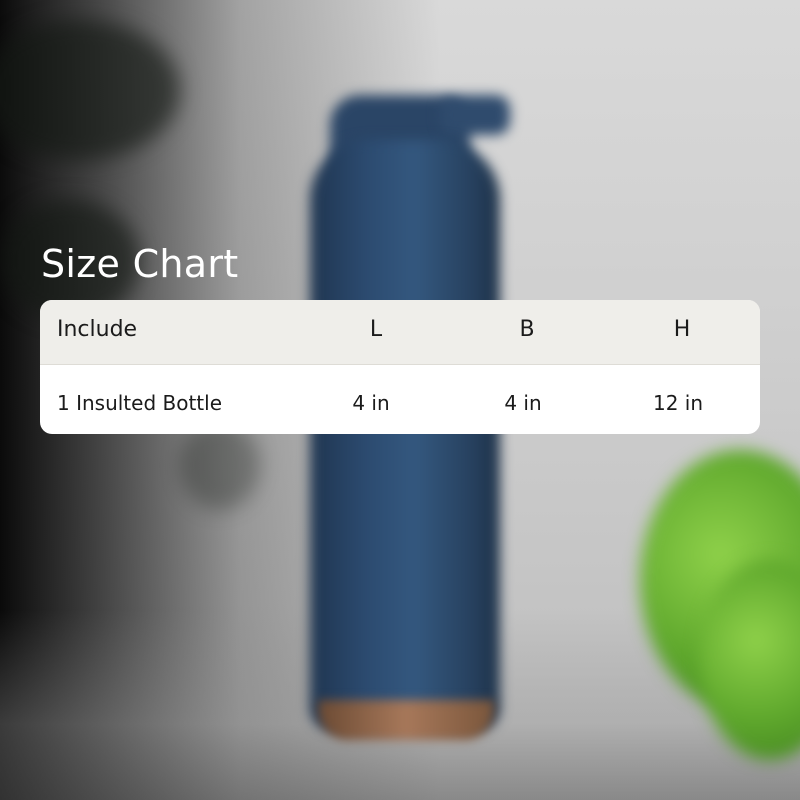 This screenshot has height=800, width=800. What do you see at coordinates (140, 403) in the screenshot?
I see `cell-include: 1 Insulted Bottle` at bounding box center [140, 403].